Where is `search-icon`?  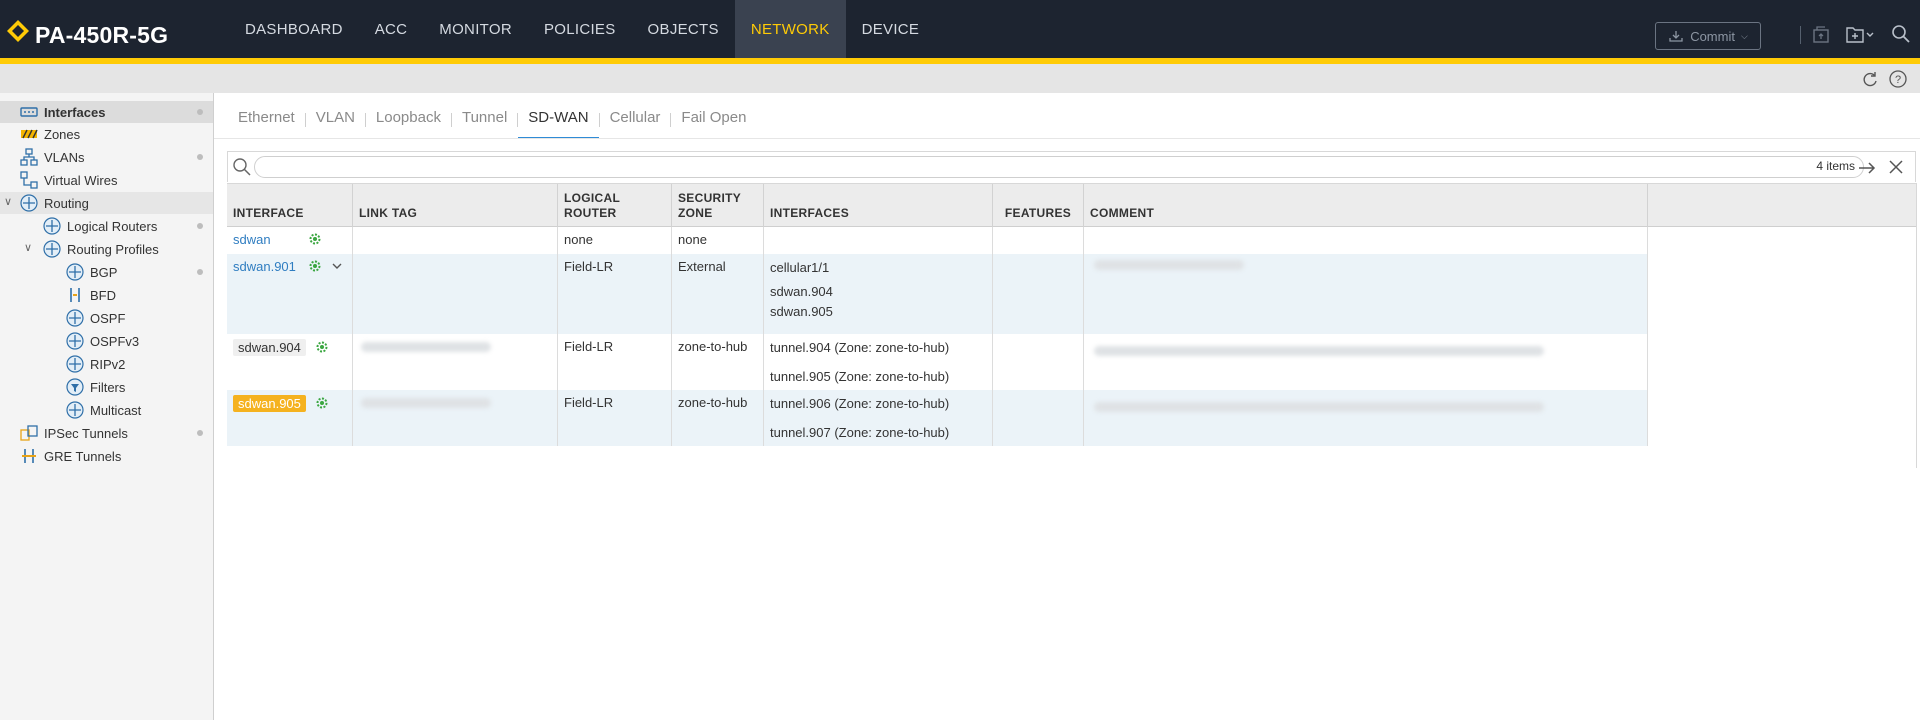
search-icon is located at coordinates (1901, 34).